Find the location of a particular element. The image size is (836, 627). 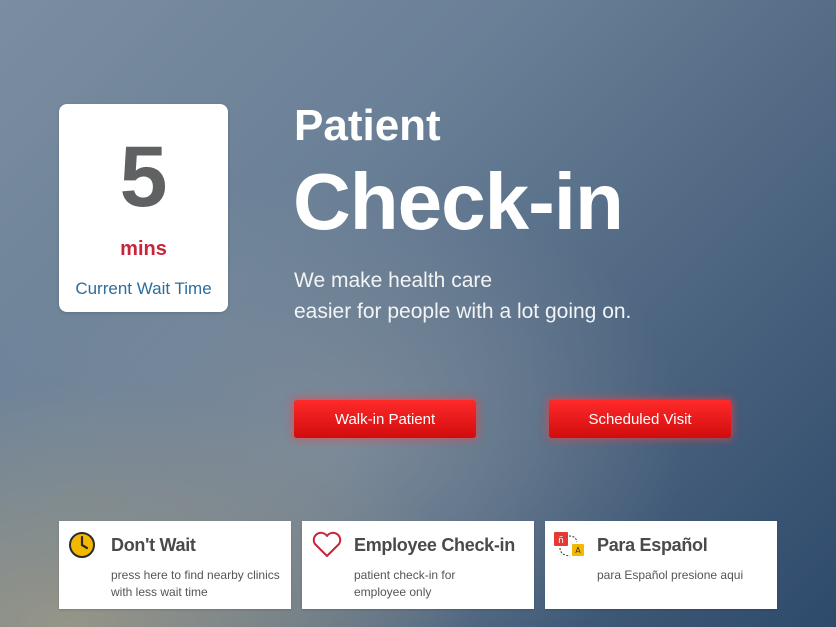

walk-in-patient-button: Walk-in Patient is located at coordinates (385, 419).